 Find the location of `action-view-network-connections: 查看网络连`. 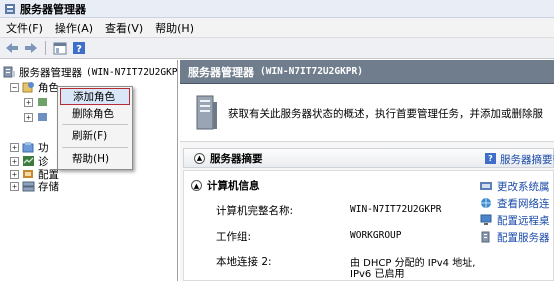

action-view-network-connections: 查看网络连 is located at coordinates (515, 203).